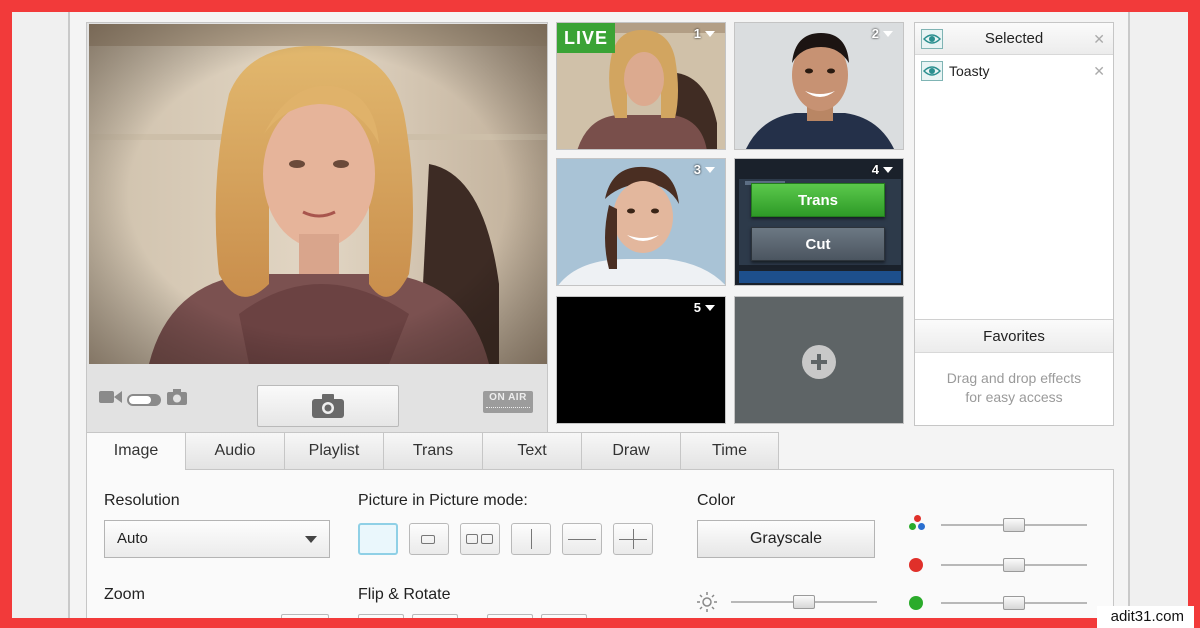  What do you see at coordinates (333, 451) in the screenshot?
I see `tab-playlist: Playlist` at bounding box center [333, 451].